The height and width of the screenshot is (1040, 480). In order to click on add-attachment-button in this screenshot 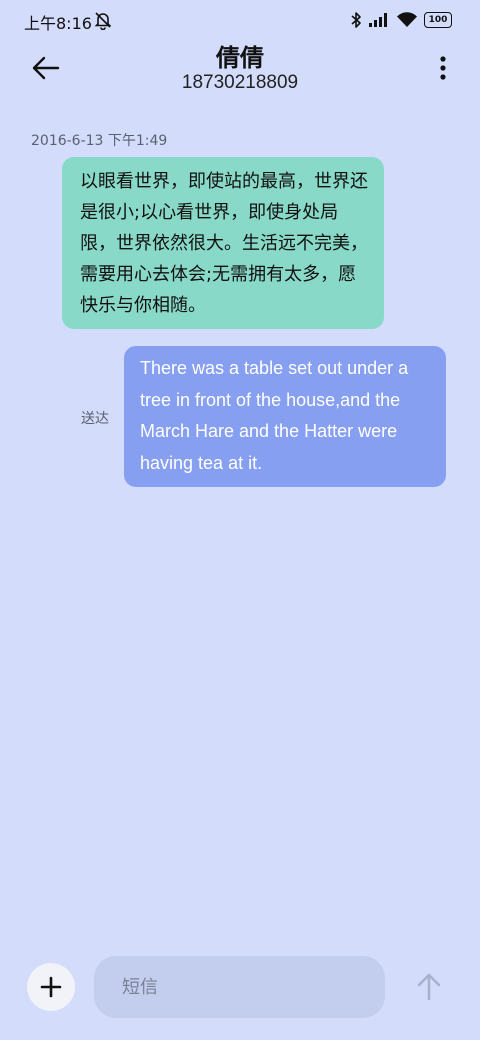, I will do `click(51, 987)`.